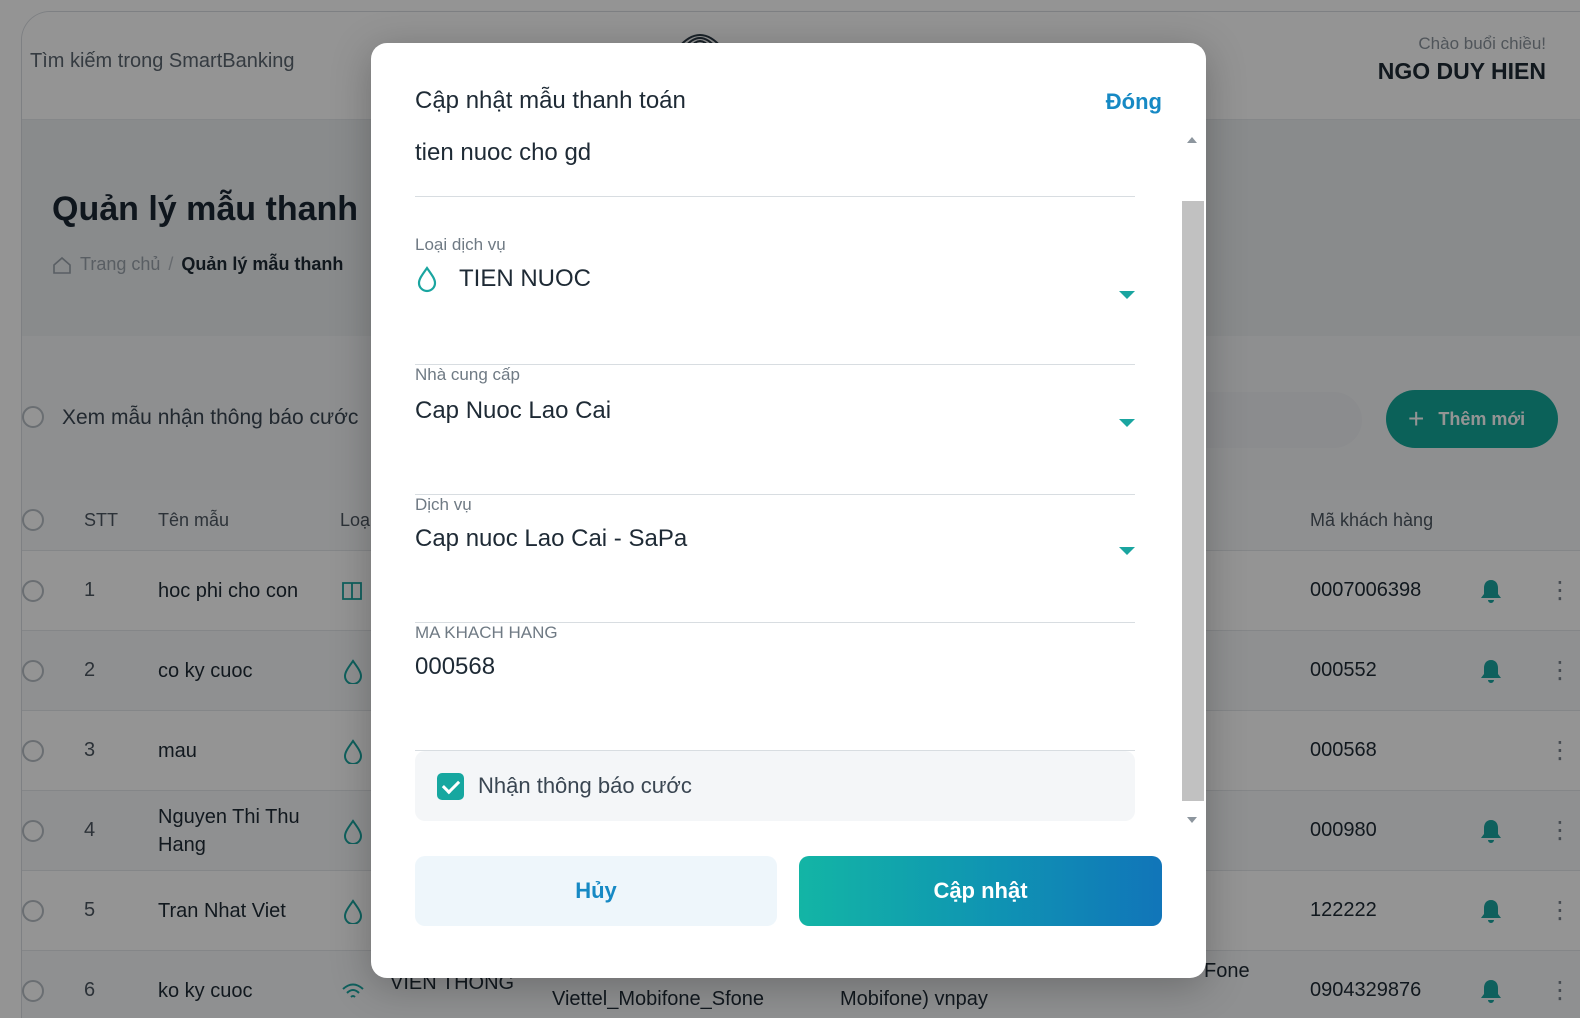 The width and height of the screenshot is (1580, 1018). I want to click on service-type-row: TIEN NUOC, so click(503, 279).